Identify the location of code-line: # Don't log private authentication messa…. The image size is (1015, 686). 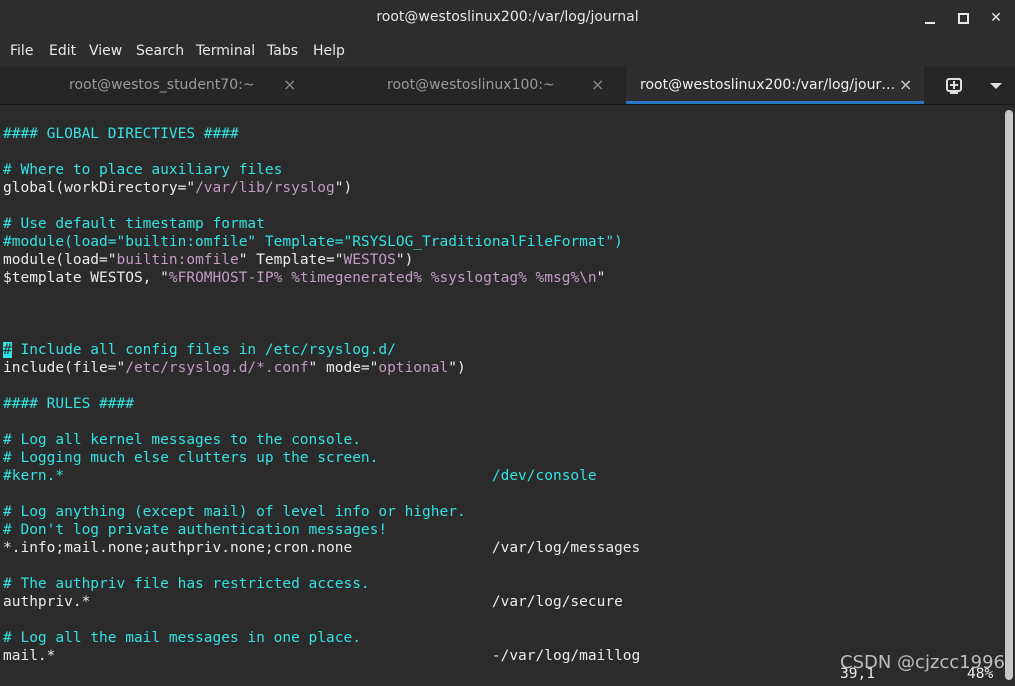
(195, 530).